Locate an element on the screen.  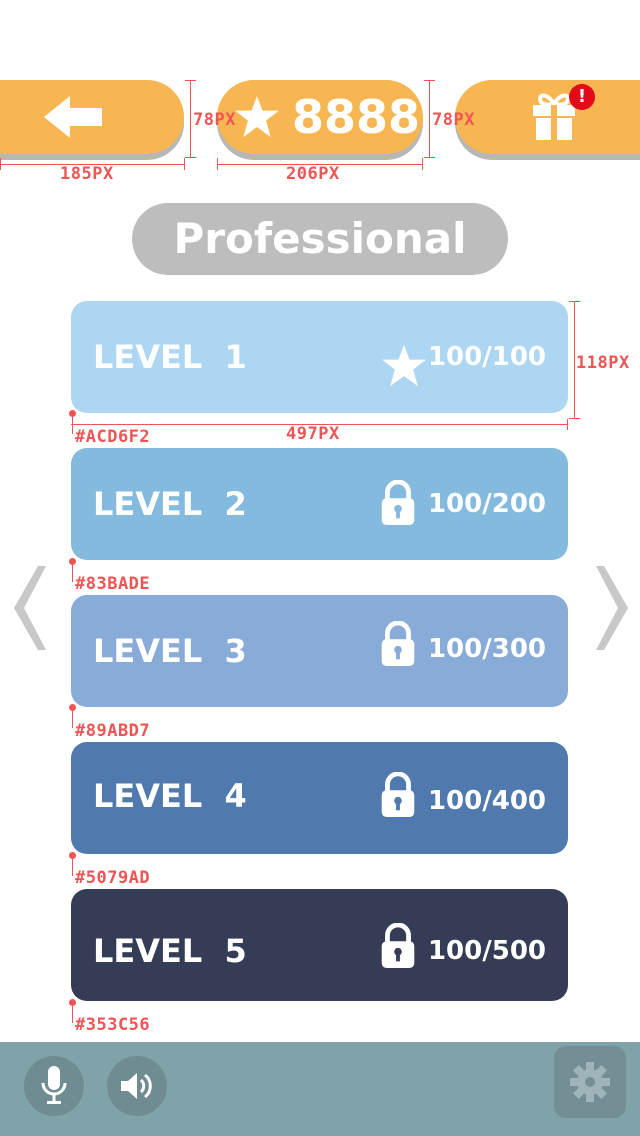
score-button: 8888 is located at coordinates (320, 117).